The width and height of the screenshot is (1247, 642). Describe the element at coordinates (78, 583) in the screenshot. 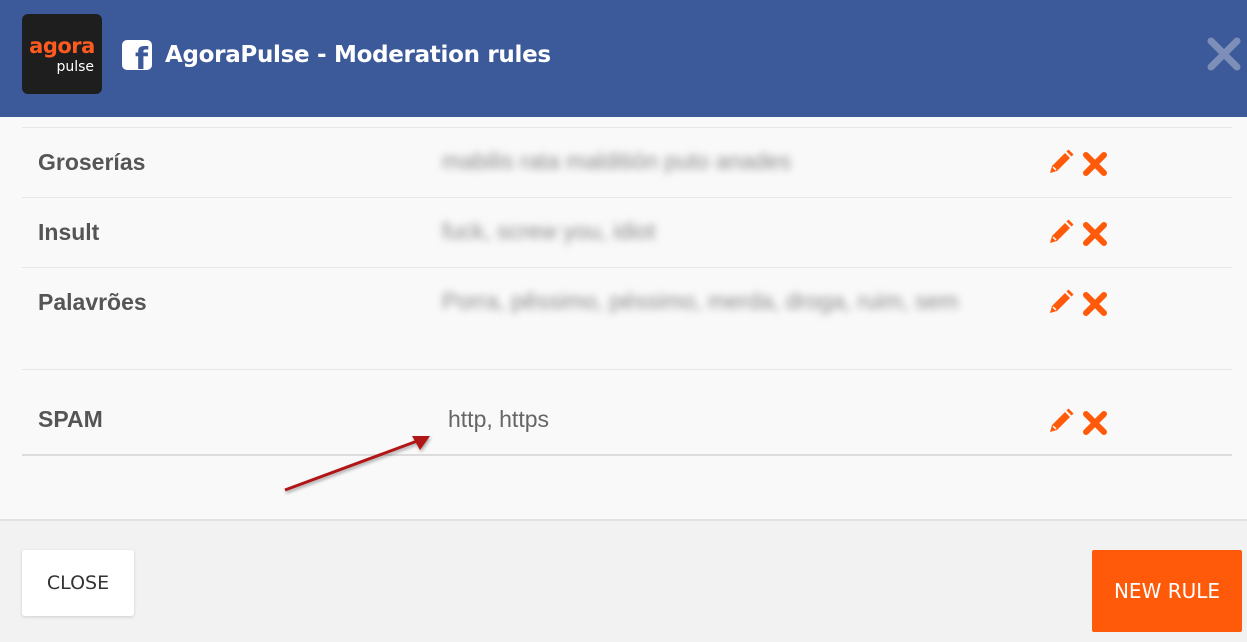

I see `close-button: CLOSE` at that location.